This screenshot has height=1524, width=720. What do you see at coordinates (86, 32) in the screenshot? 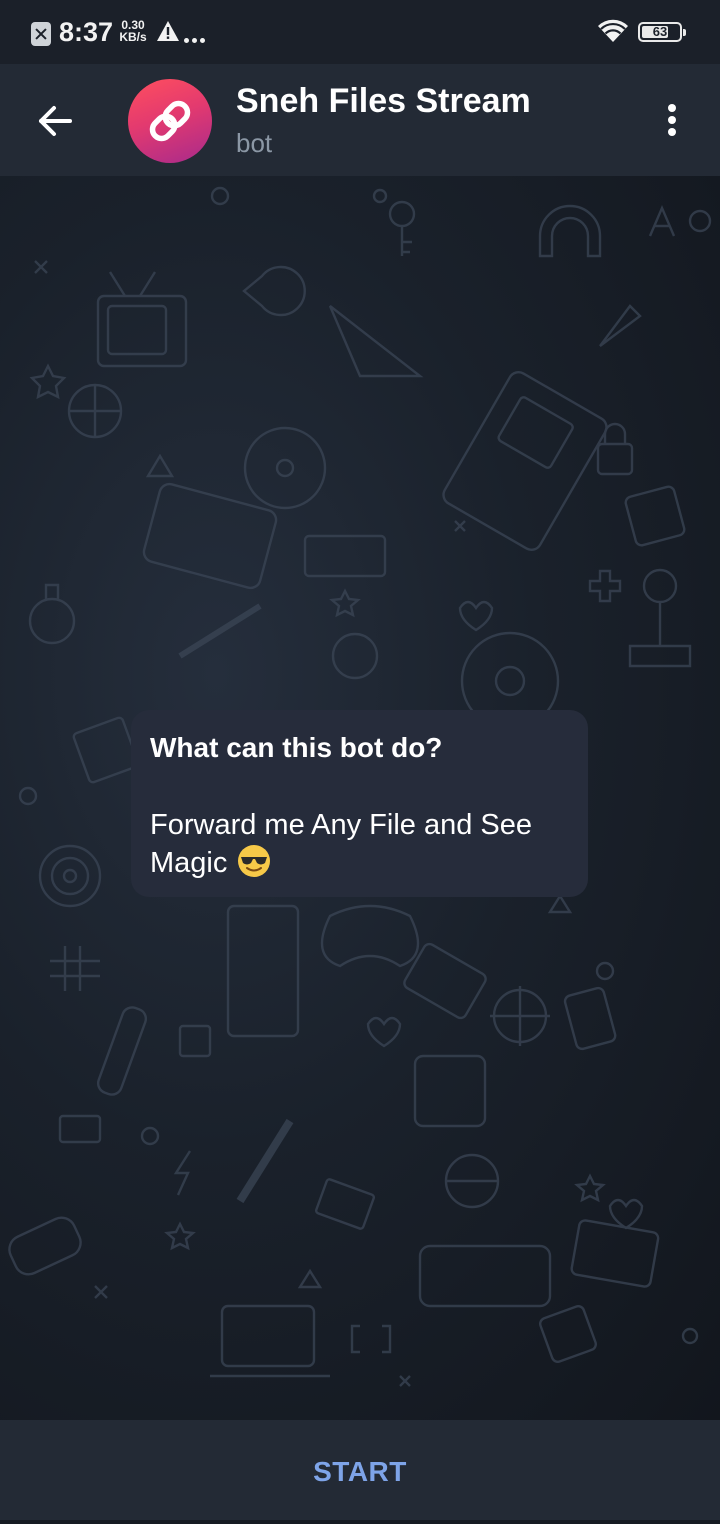
I see `status-time: 8:37` at bounding box center [86, 32].